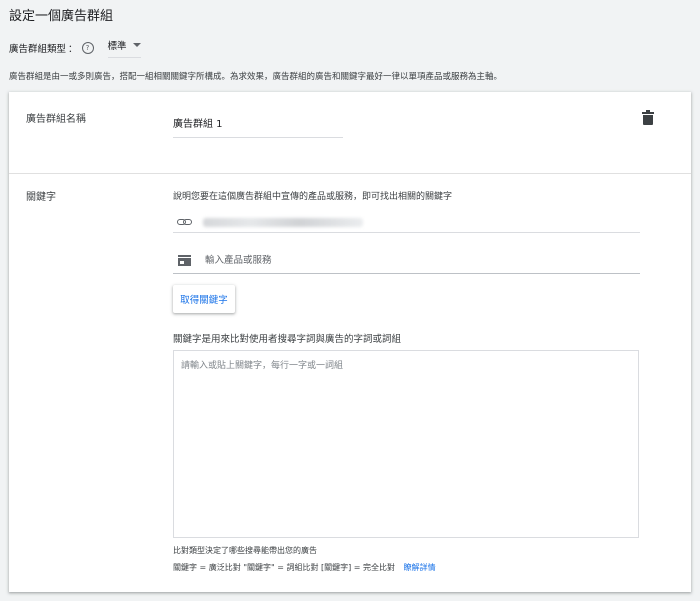  I want to click on keywords-label: 關鍵字, so click(41, 197).